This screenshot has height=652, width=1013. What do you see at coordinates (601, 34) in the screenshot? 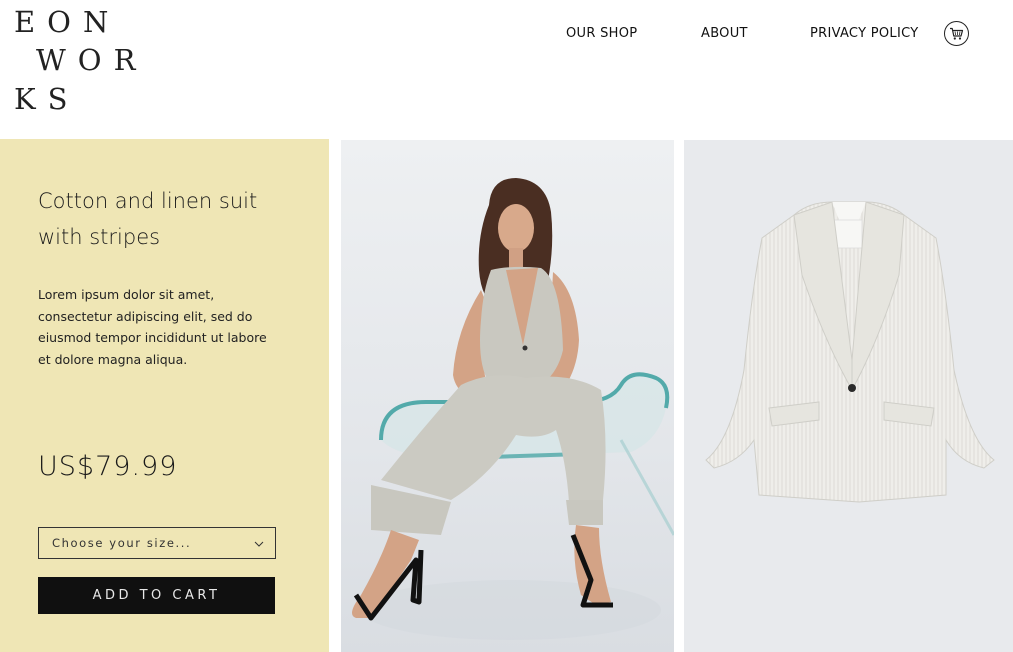
I see `nav-our-shop: OUR SHOP` at bounding box center [601, 34].